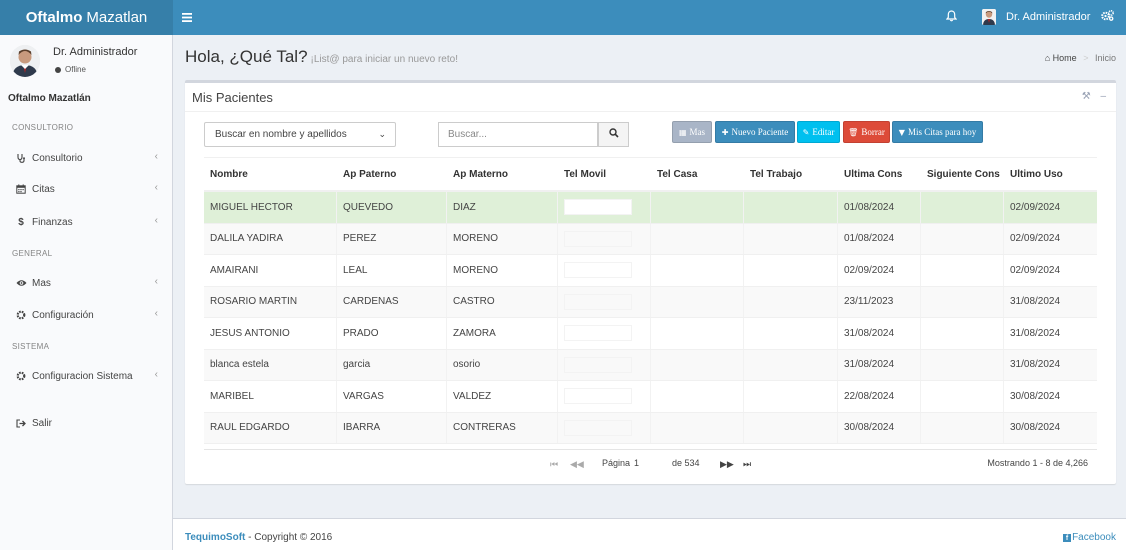 This screenshot has width=1126, height=550. I want to click on delete-button: 🗑 Borrar, so click(866, 132).